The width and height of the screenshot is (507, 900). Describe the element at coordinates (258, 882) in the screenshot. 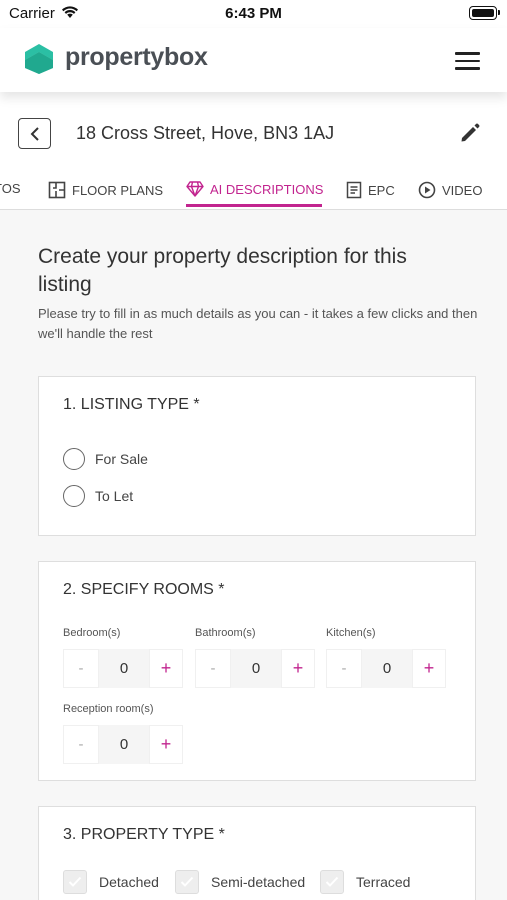

I see `checkbox-label: Semi-detached` at that location.